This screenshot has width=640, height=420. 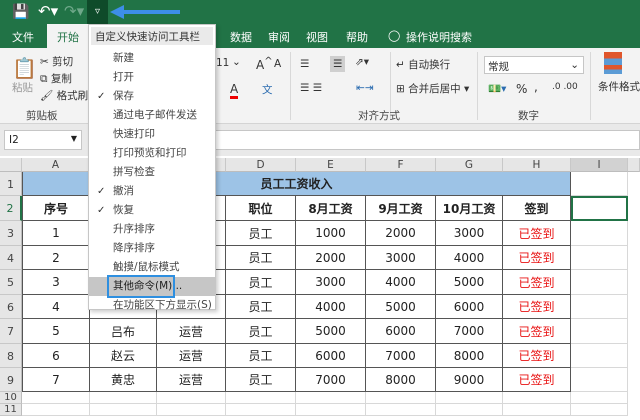 What do you see at coordinates (56, 331) in the screenshot?
I see `data-cell: 5` at bounding box center [56, 331].